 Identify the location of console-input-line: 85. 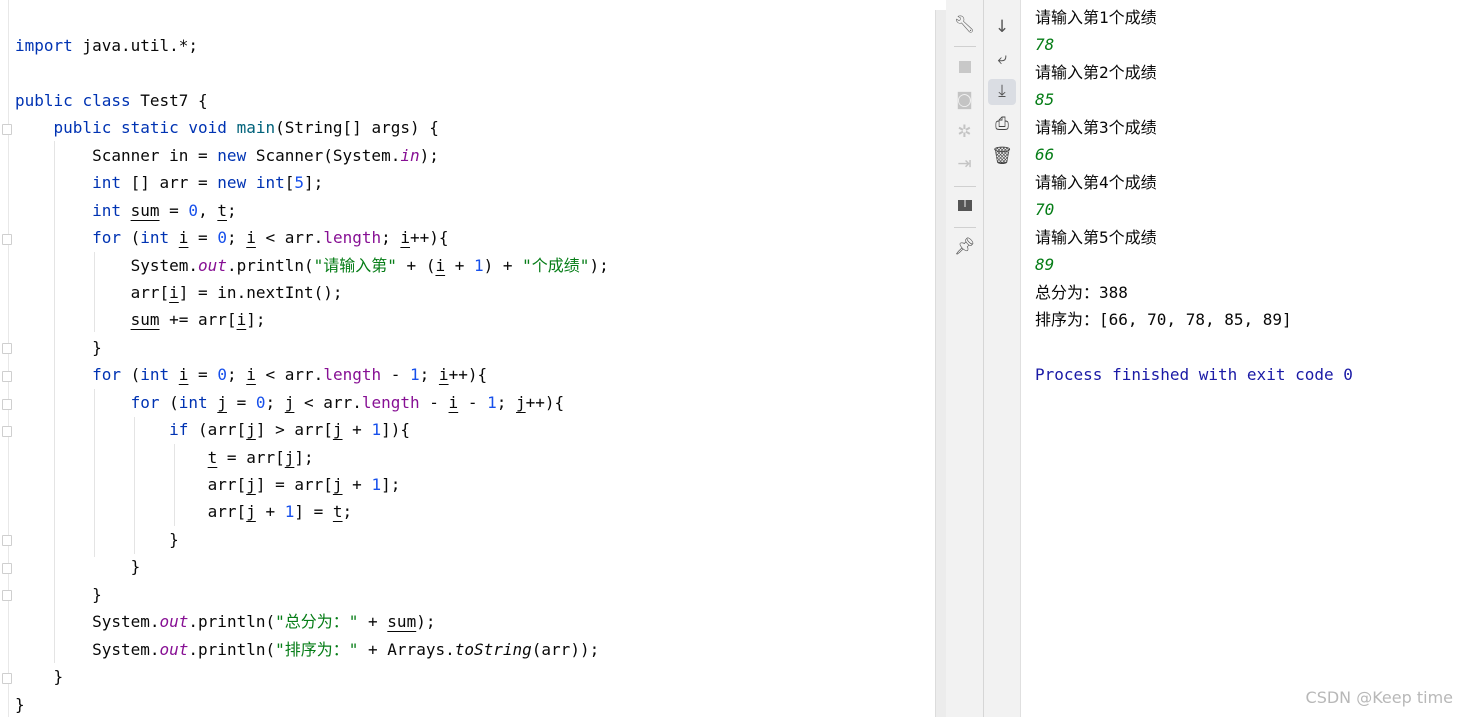
(1045, 100).